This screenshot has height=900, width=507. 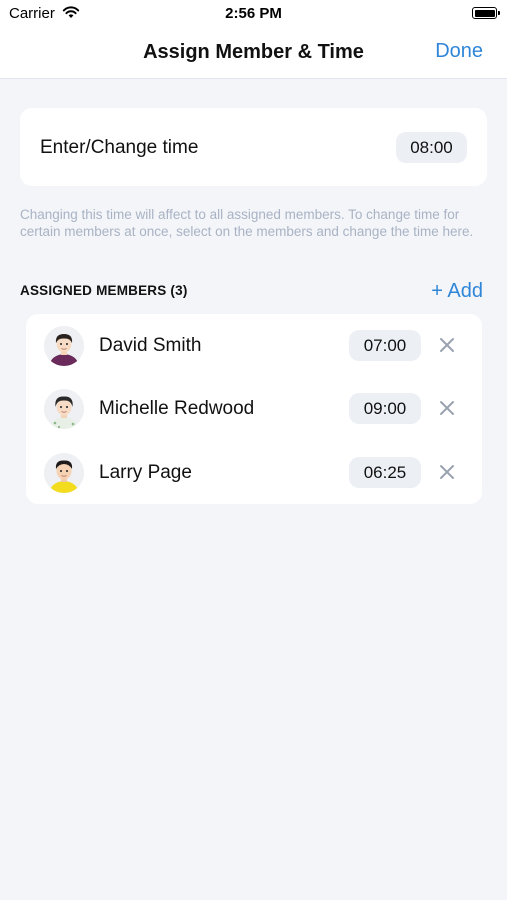 I want to click on navigation-bar: Assign Member & Time Done, so click(x=253, y=53).